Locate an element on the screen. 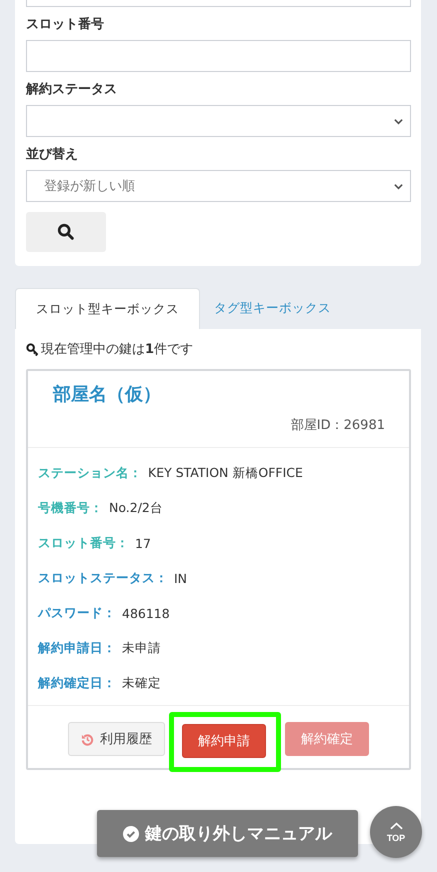 The image size is (437, 872). field-label: スロット番号： is located at coordinates (83, 543).